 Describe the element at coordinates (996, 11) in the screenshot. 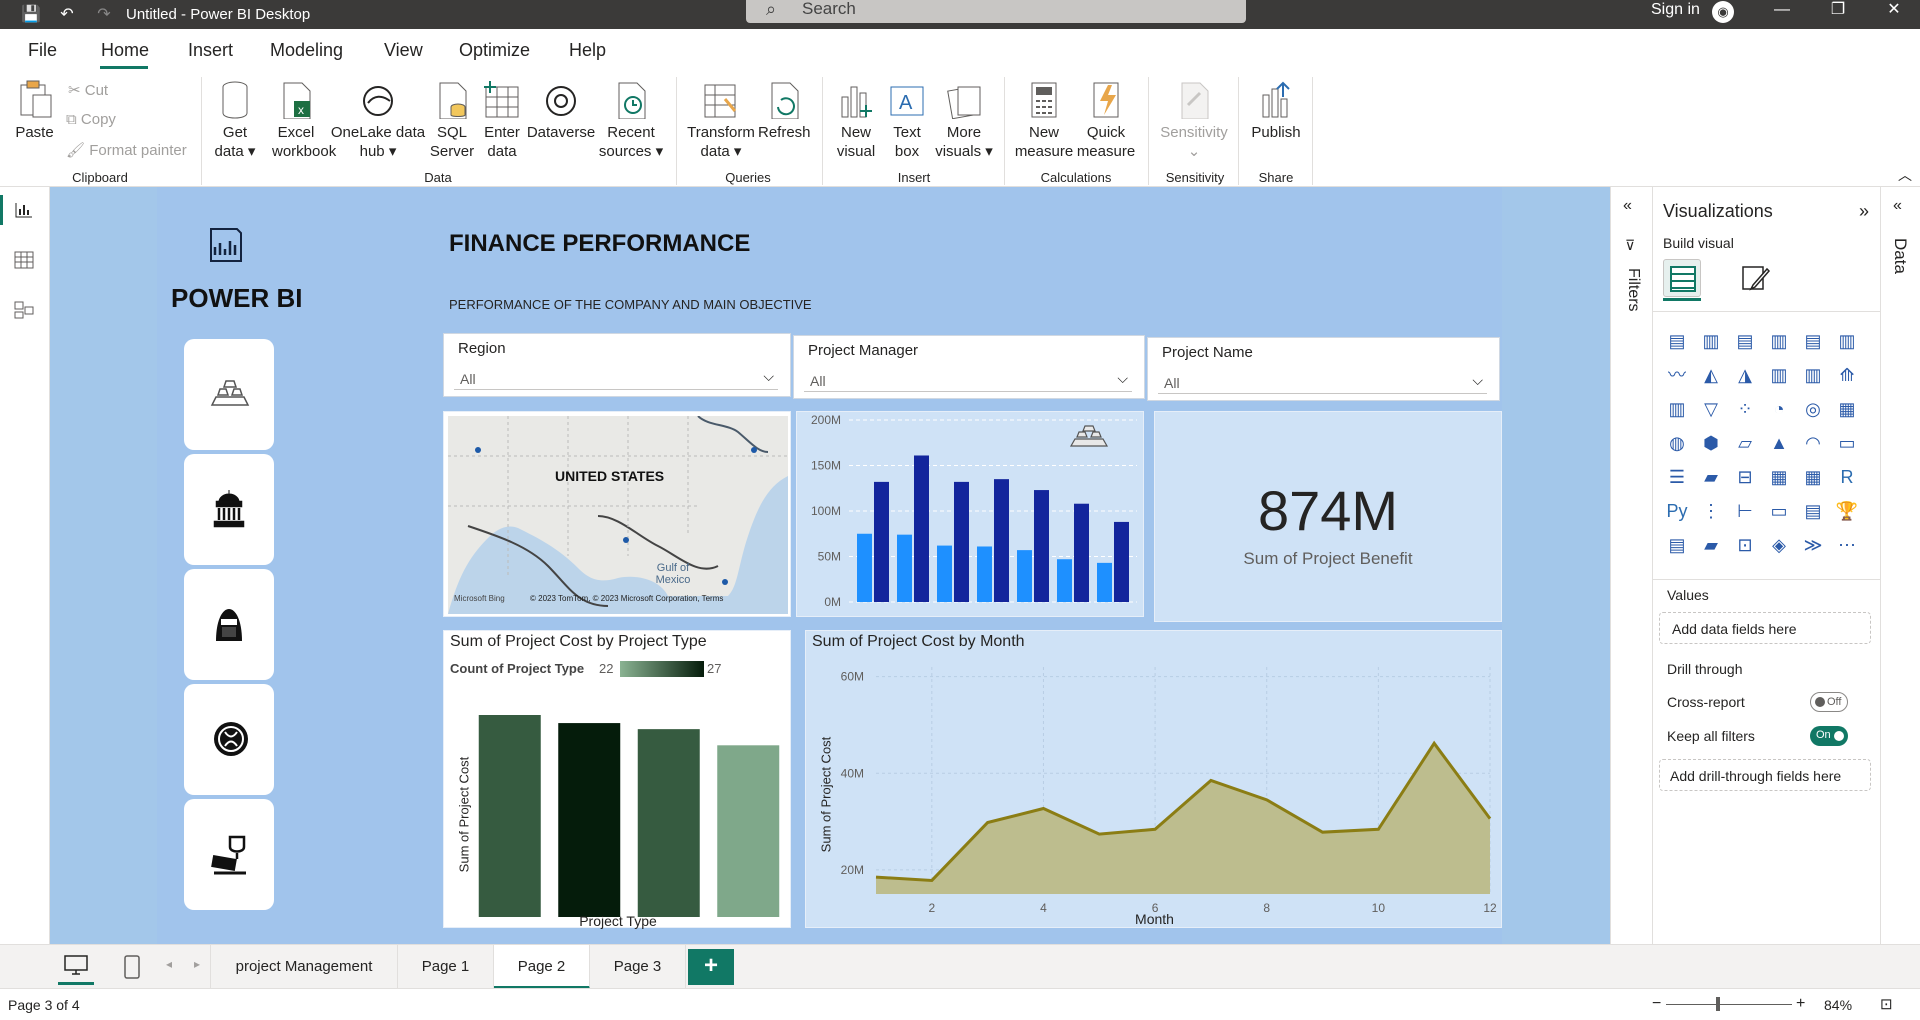

I see `search-input: ⌕ Search` at that location.